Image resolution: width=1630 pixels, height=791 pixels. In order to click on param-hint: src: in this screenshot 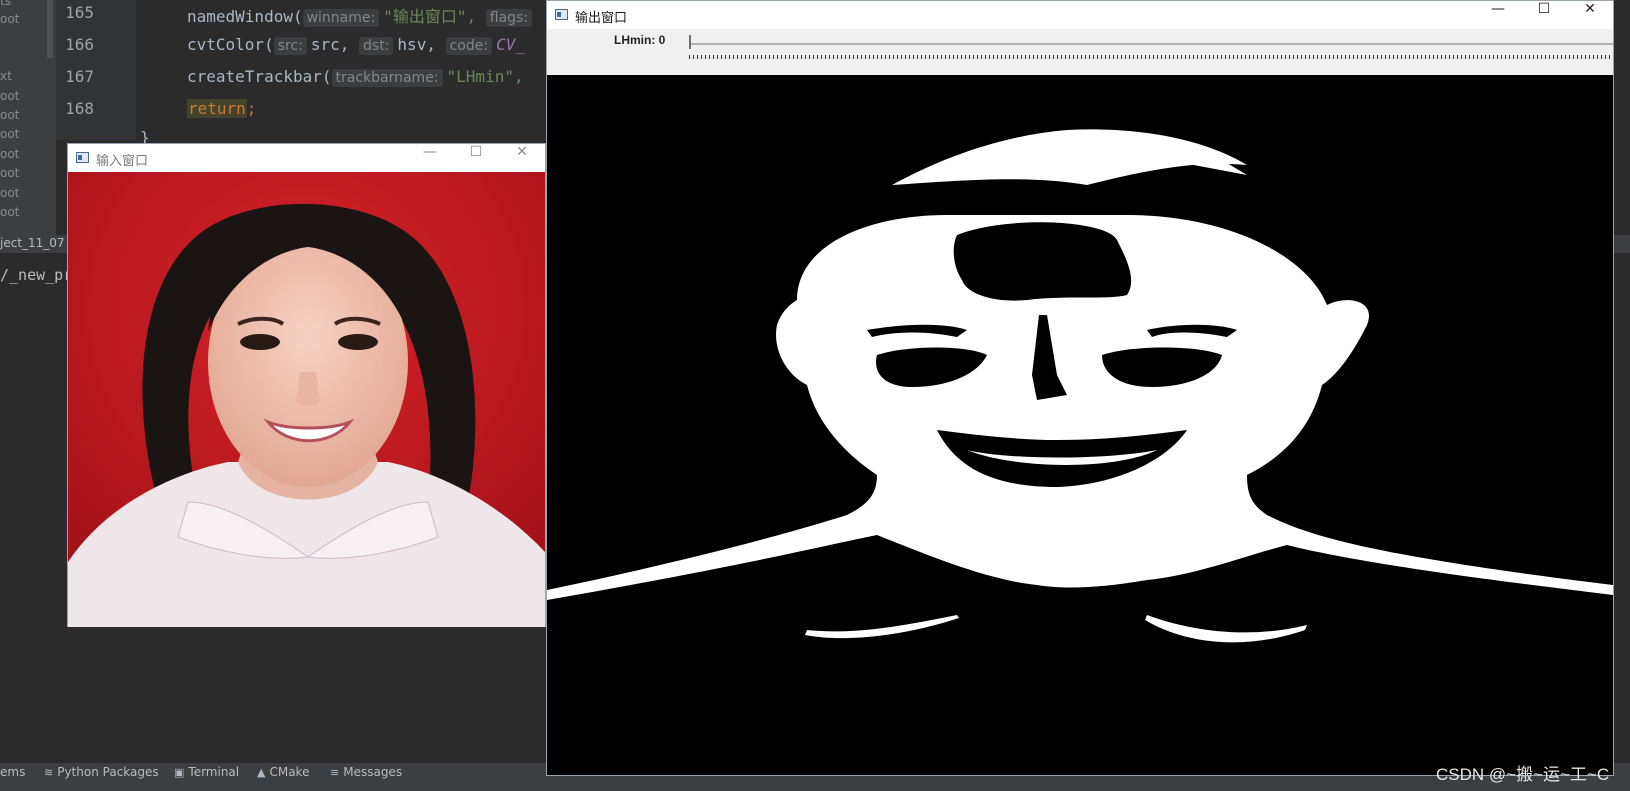, I will do `click(290, 46)`.